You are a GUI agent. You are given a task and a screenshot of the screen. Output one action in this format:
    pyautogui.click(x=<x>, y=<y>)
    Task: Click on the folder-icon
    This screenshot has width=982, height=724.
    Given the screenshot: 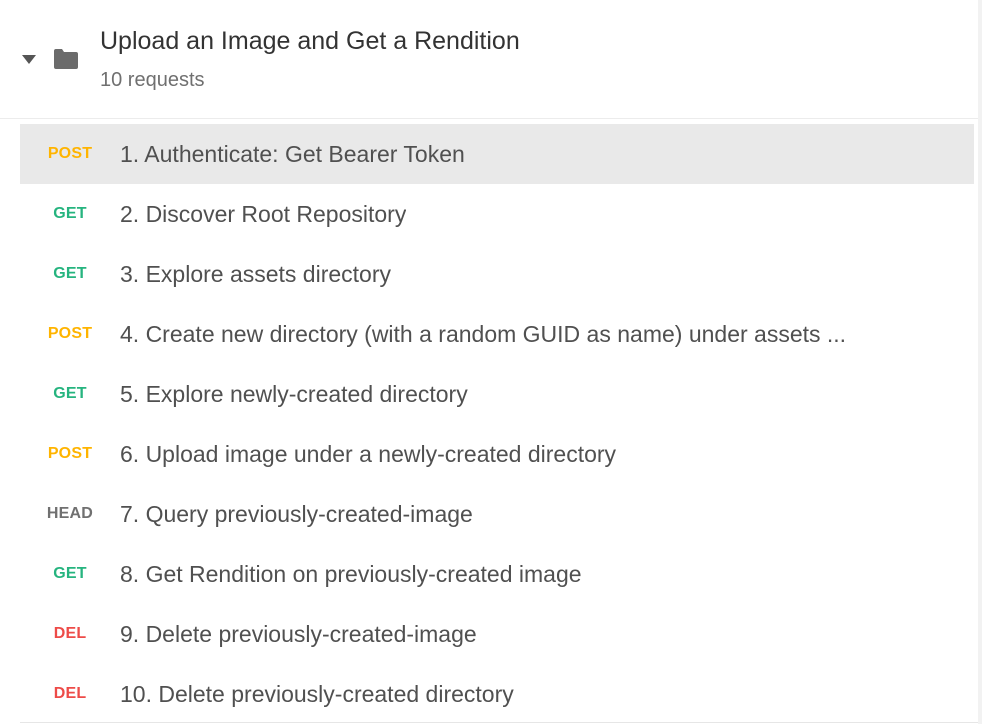 What is the action you would take?
    pyautogui.click(x=66, y=59)
    